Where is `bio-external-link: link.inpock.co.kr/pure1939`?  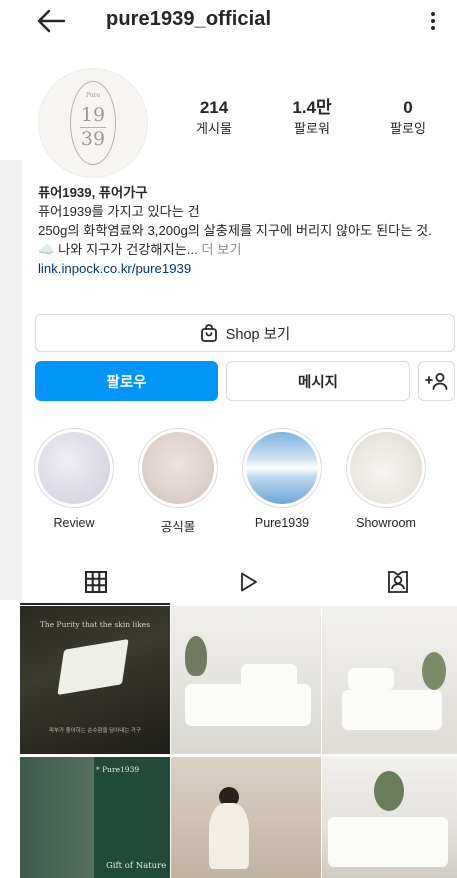 bio-external-link: link.inpock.co.kr/pure1939 is located at coordinates (244, 268).